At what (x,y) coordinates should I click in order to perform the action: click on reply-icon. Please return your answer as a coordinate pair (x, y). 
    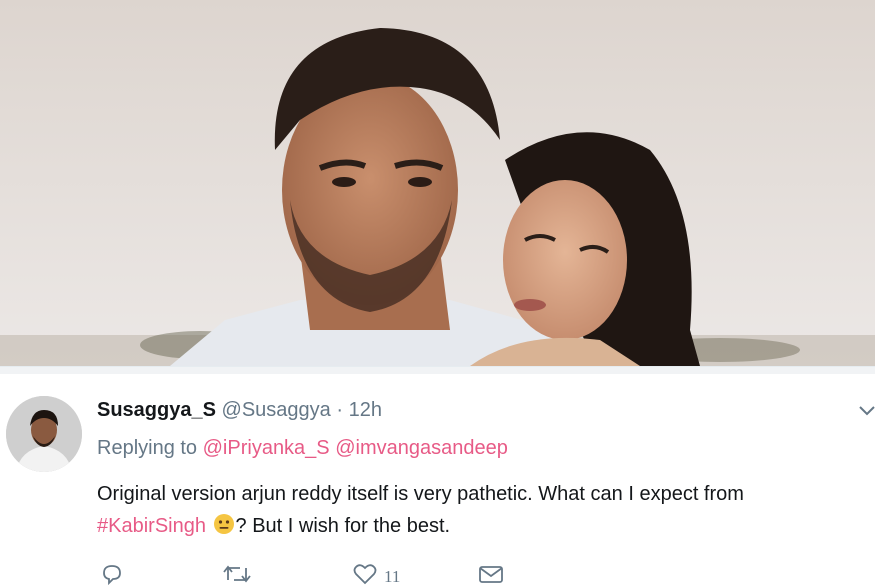
    Looking at the image, I should click on (112, 575).